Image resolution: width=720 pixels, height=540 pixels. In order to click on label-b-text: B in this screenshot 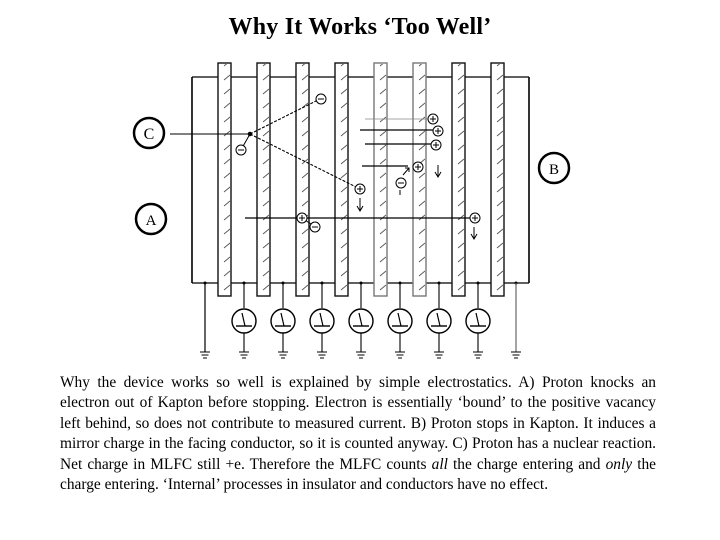, I will do `click(554, 170)`.